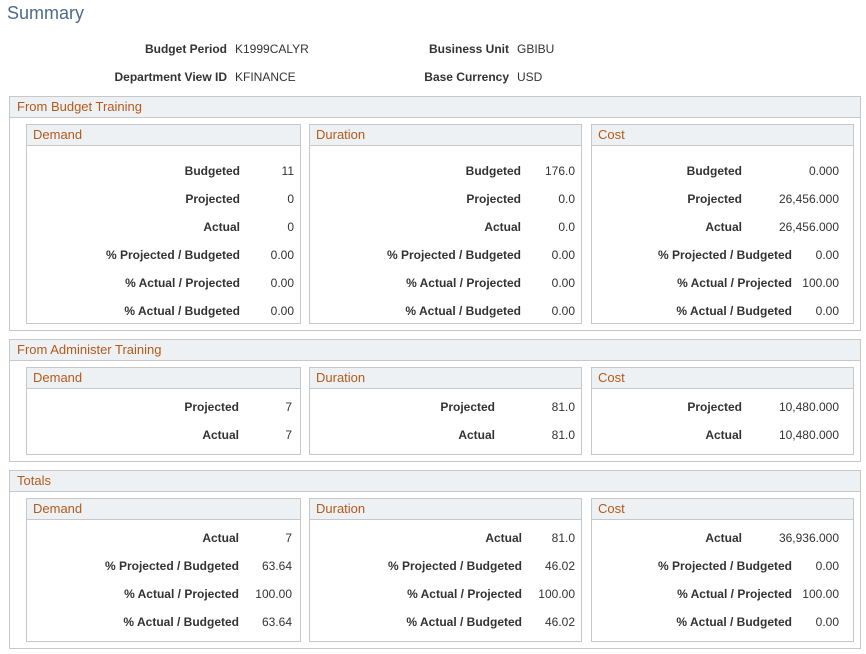 This screenshot has width=866, height=654. What do you see at coordinates (46, 13) in the screenshot?
I see `page-title: Summary` at bounding box center [46, 13].